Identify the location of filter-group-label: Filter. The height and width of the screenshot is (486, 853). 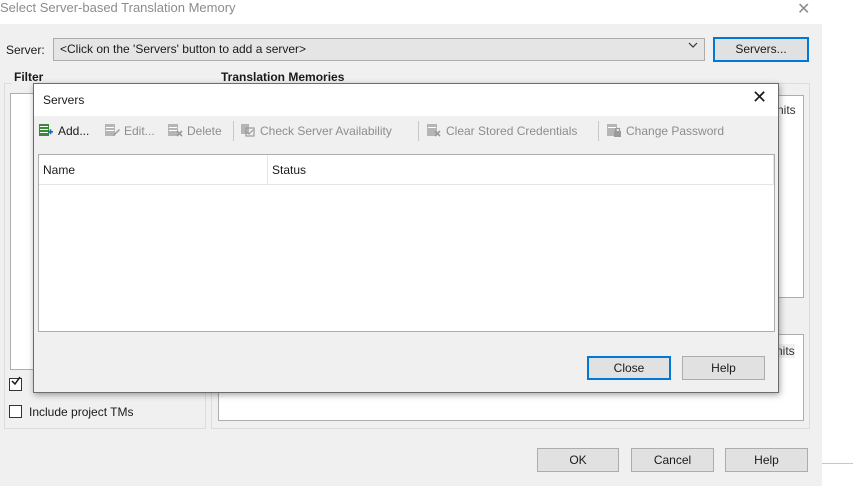
(29, 77).